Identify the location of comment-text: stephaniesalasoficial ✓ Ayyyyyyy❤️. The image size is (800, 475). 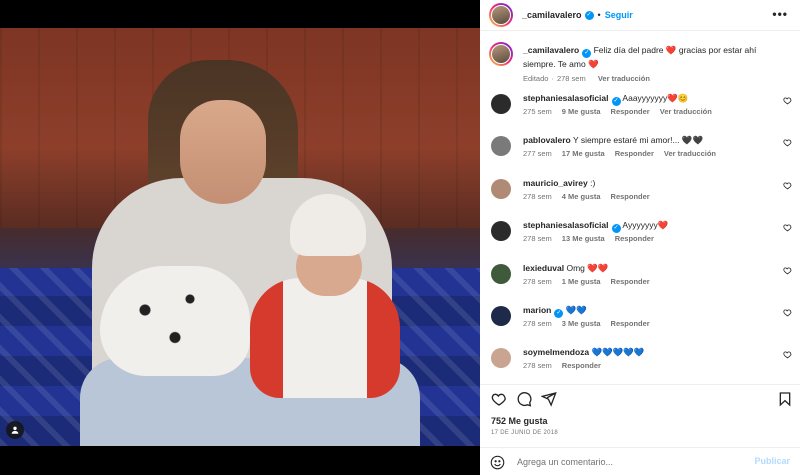
(647, 226).